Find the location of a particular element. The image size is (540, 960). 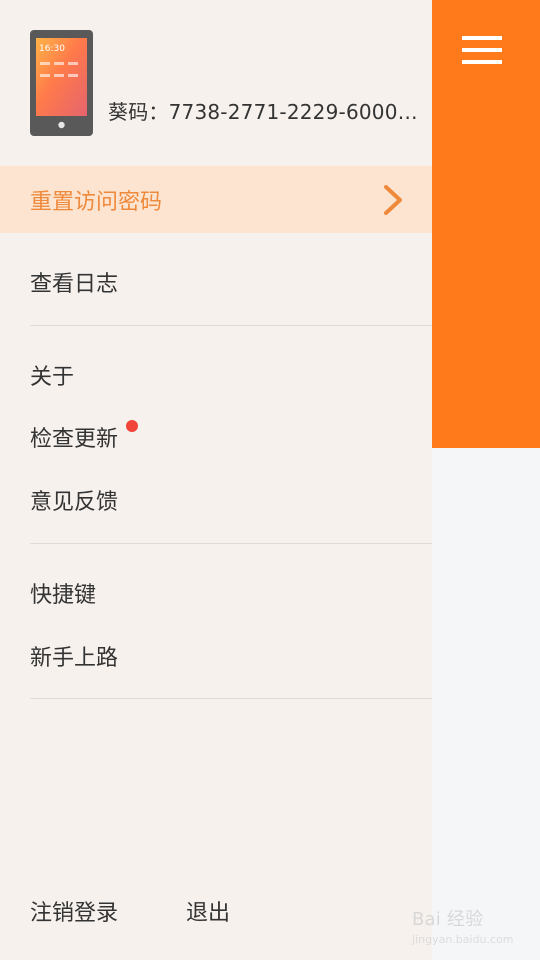

menu-item-about: 关于 is located at coordinates (52, 375).